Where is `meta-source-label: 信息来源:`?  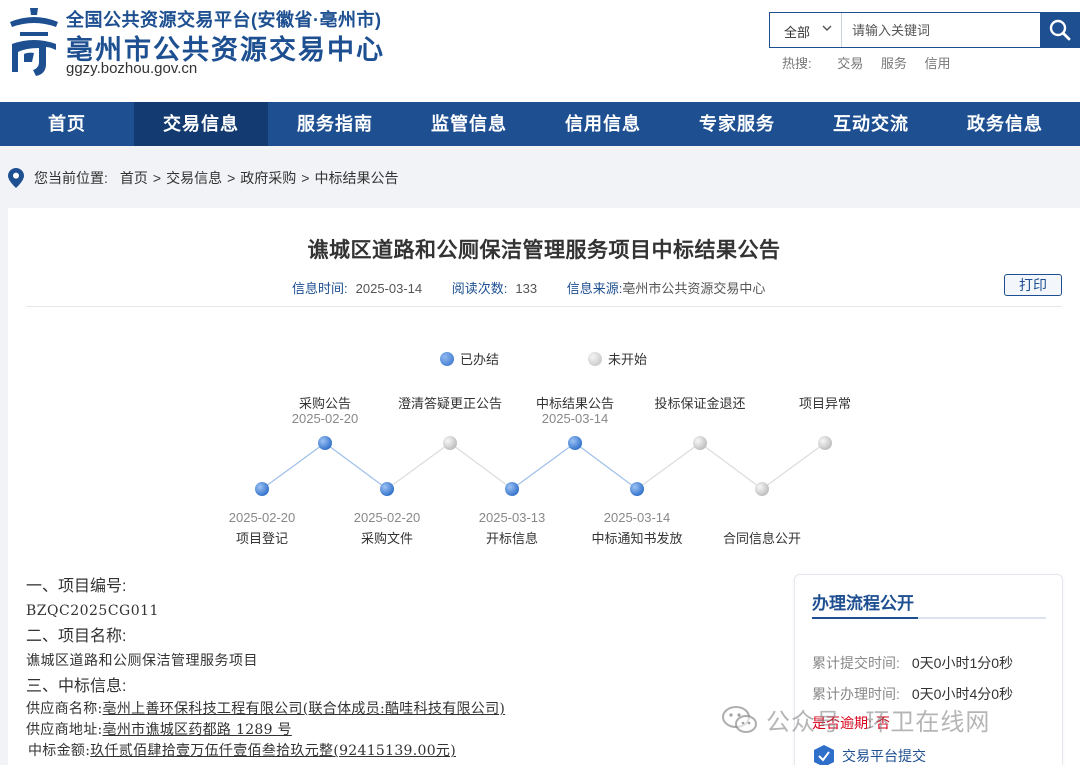 meta-source-label: 信息来源: is located at coordinates (594, 288).